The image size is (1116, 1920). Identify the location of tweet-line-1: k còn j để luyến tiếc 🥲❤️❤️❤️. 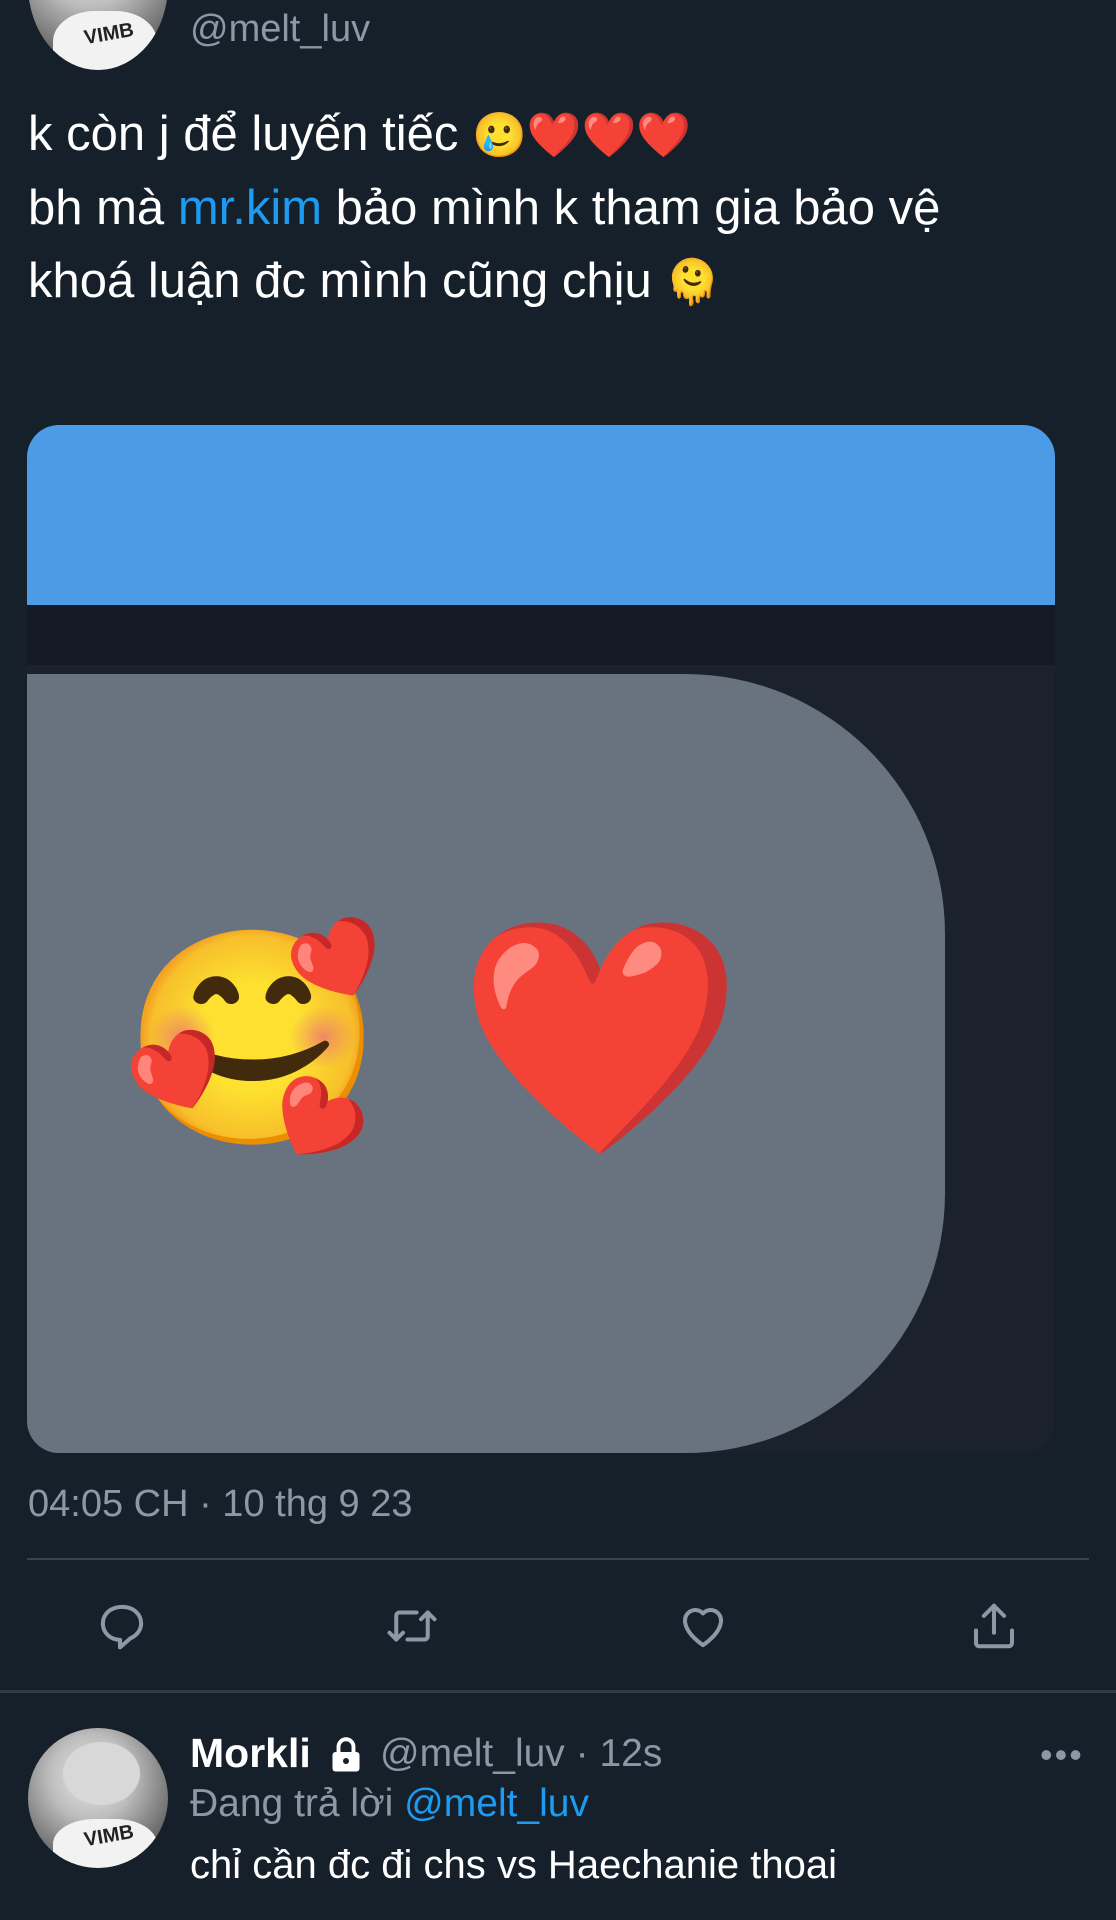
(563, 135).